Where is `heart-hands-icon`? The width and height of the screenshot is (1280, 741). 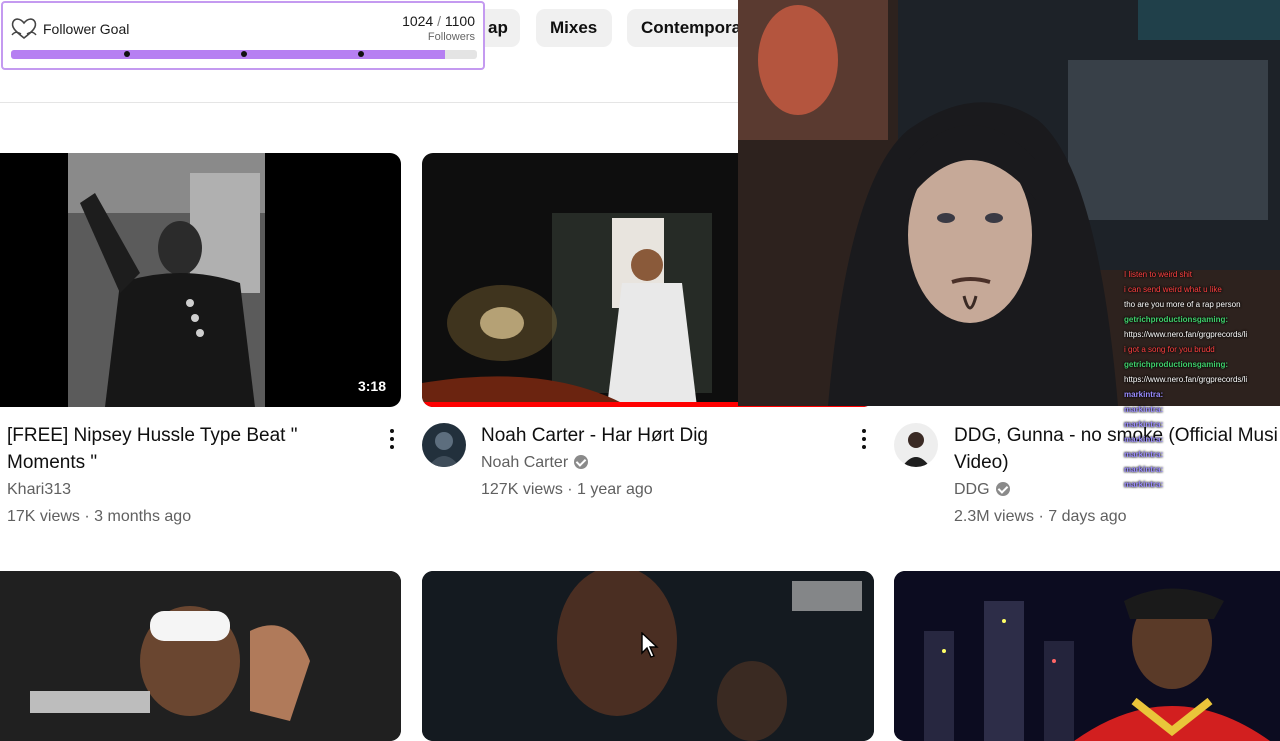
heart-hands-icon is located at coordinates (24, 29).